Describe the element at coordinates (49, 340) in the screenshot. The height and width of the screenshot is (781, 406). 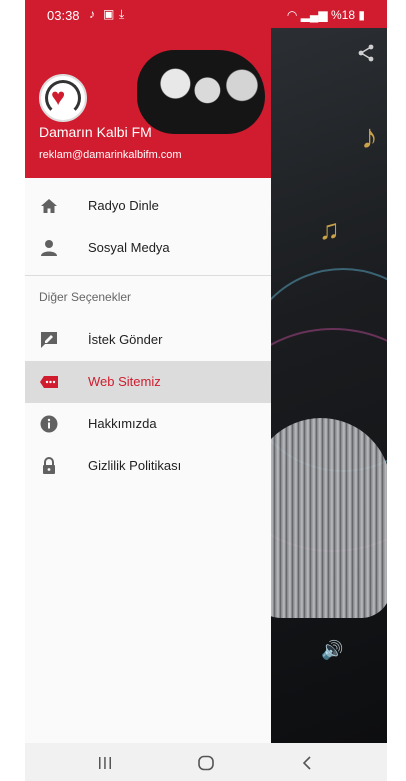
I see `edit-message-icon` at that location.